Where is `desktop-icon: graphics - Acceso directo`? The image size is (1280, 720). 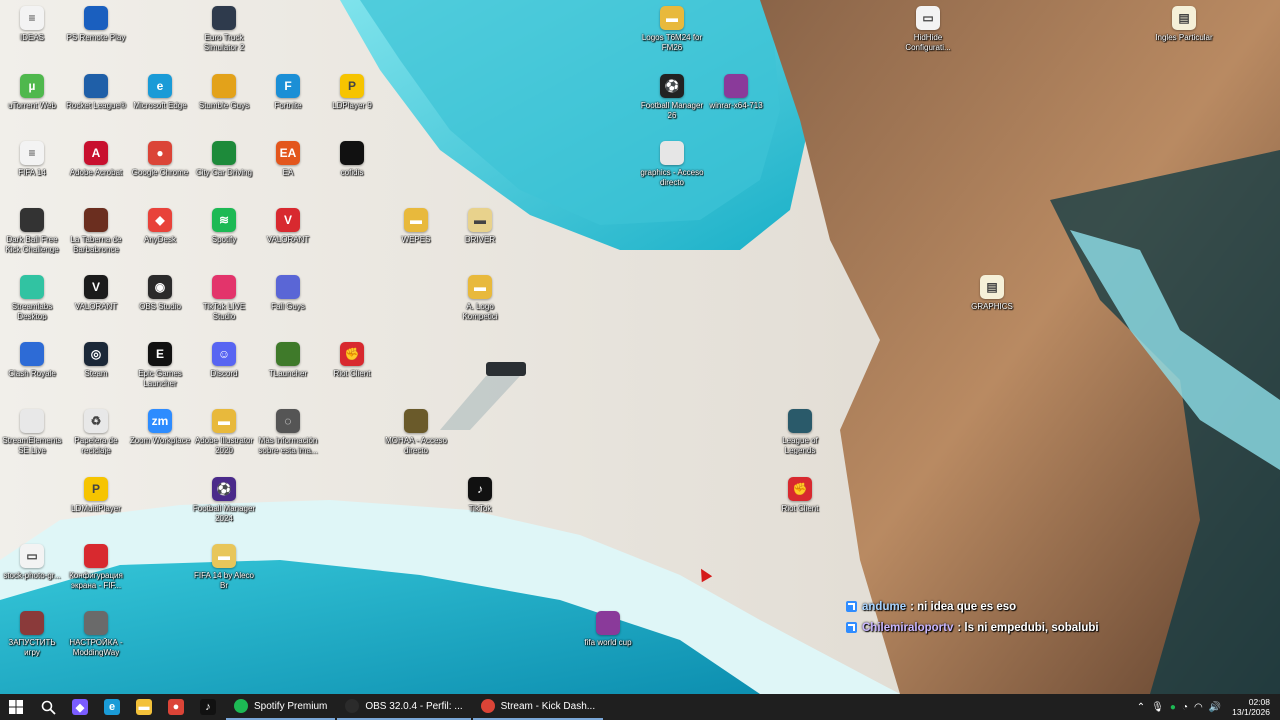
desktop-icon: graphics - Acceso directo is located at coordinates (672, 169).